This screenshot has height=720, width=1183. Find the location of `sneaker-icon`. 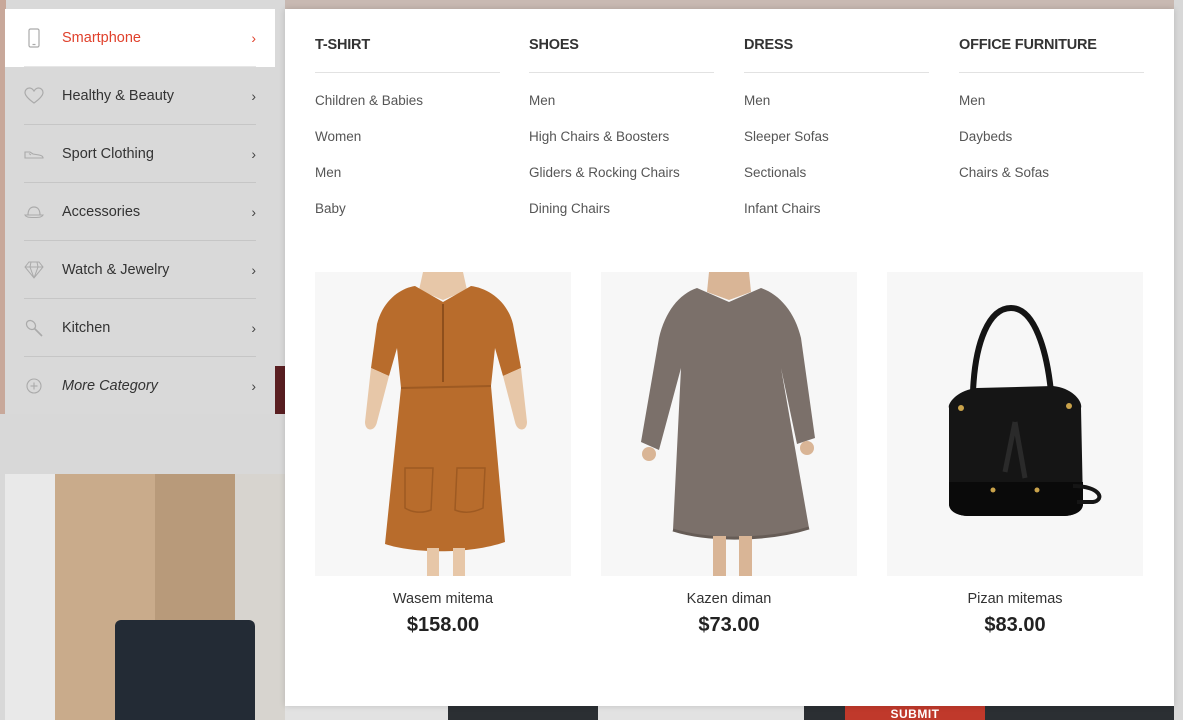

sneaker-icon is located at coordinates (34, 154).